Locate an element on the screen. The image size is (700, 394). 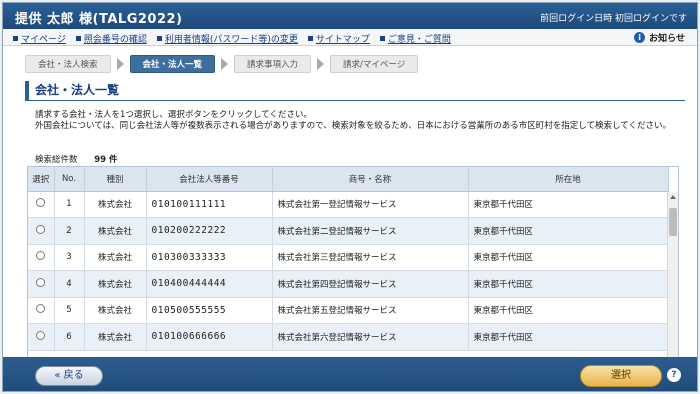
row-corporate-number: 010200222222 is located at coordinates (209, 231).